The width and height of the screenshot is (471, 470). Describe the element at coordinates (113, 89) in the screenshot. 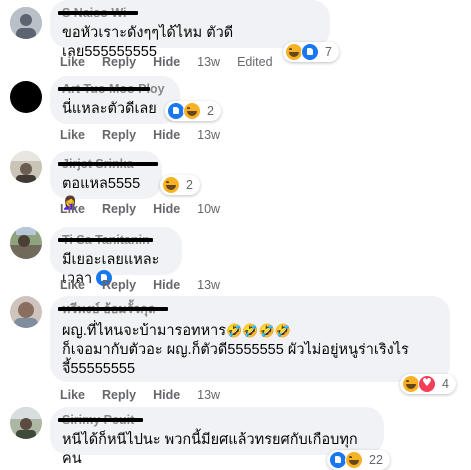

I see `comment-author: Art Tuo Moo Ploy` at that location.